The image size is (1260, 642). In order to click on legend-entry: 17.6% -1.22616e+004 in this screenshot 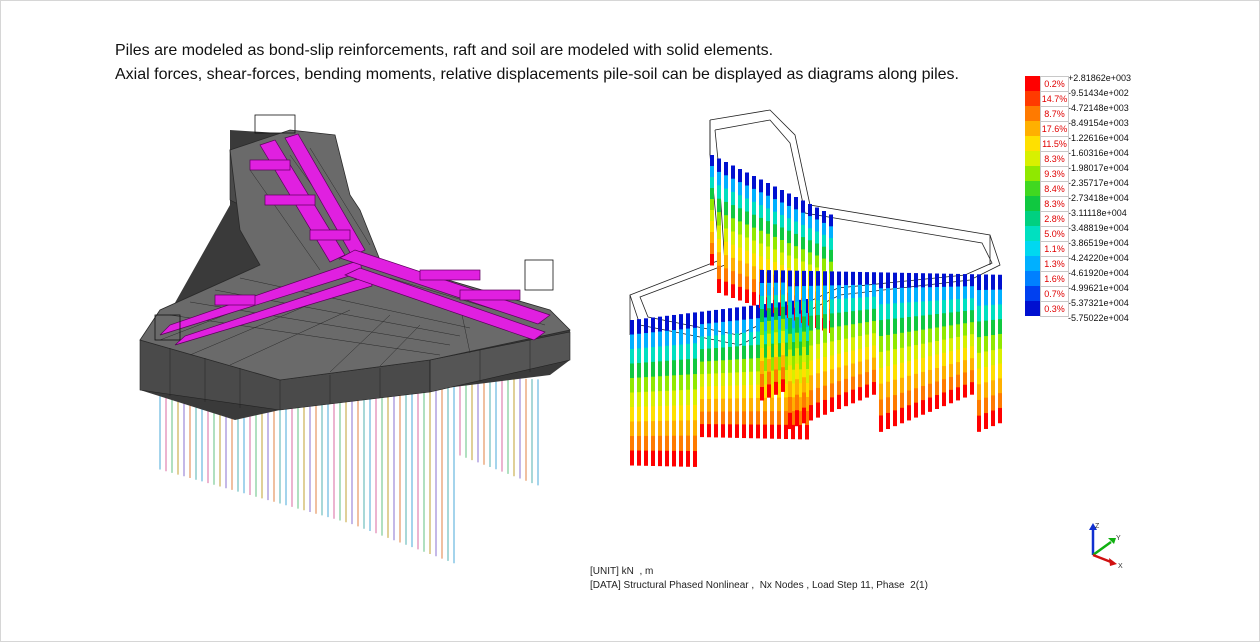, I will do `click(1140, 129)`.